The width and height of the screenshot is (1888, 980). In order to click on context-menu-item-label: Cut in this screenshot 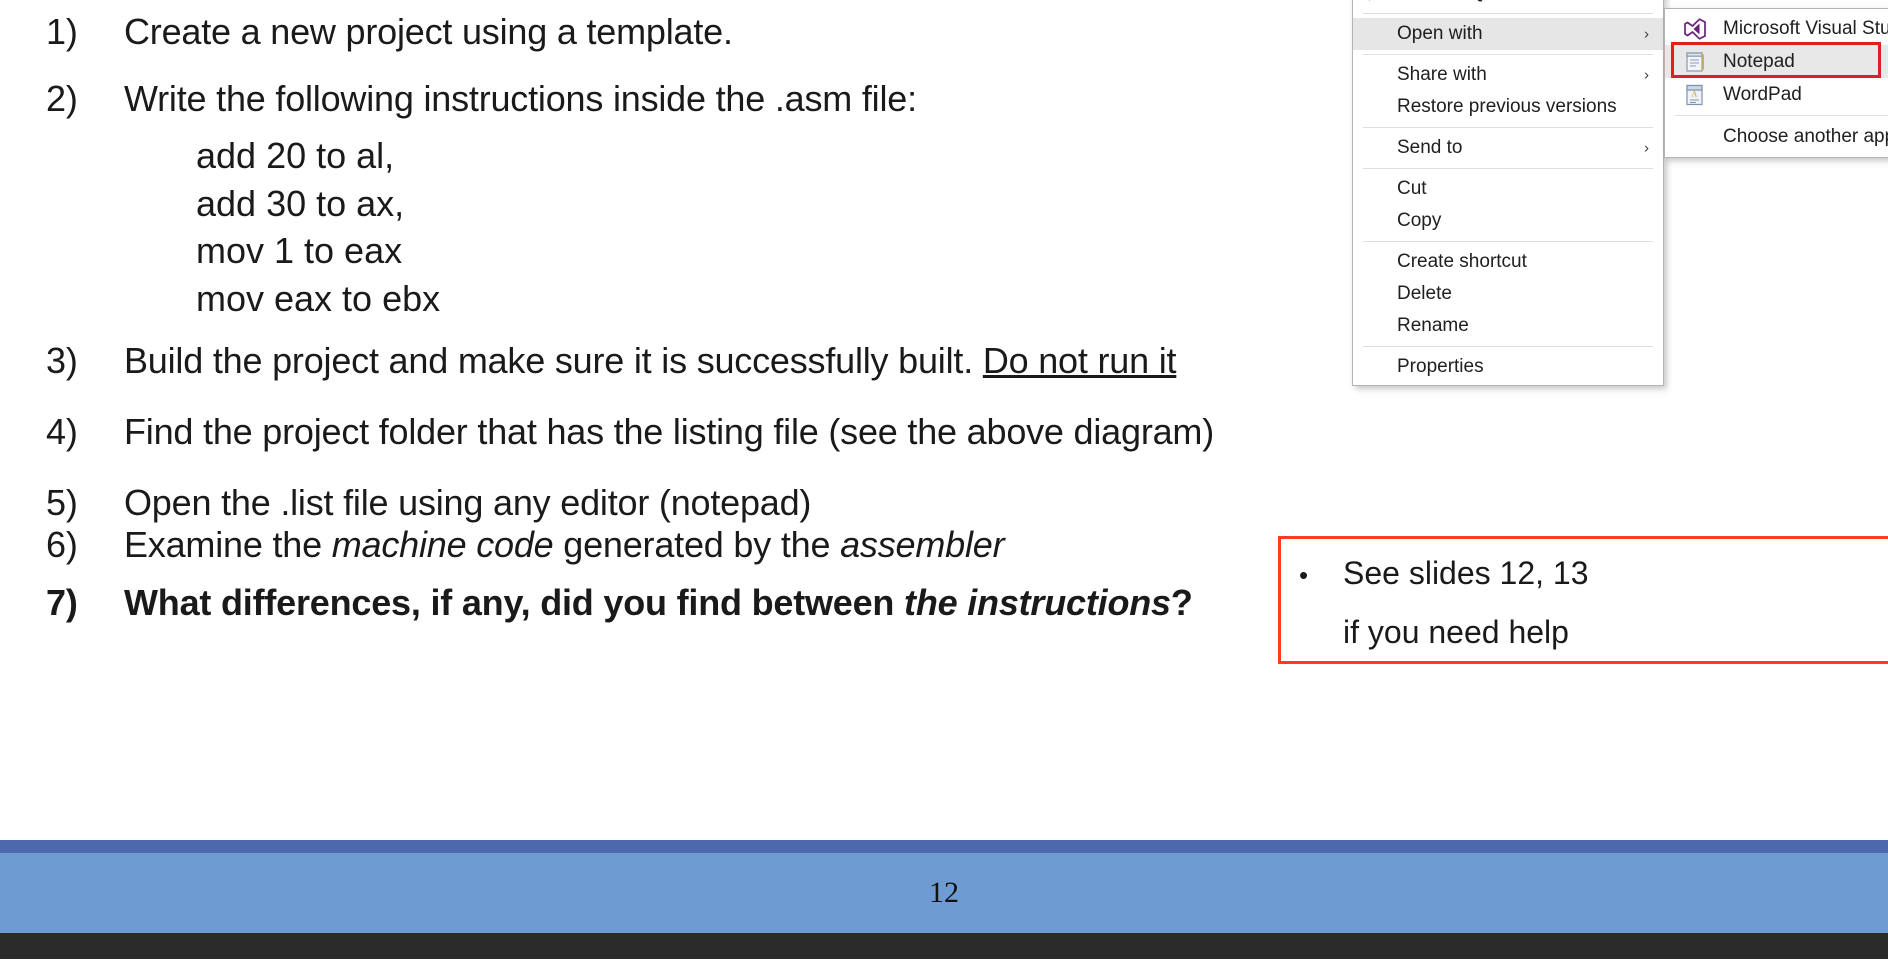, I will do `click(1412, 188)`.